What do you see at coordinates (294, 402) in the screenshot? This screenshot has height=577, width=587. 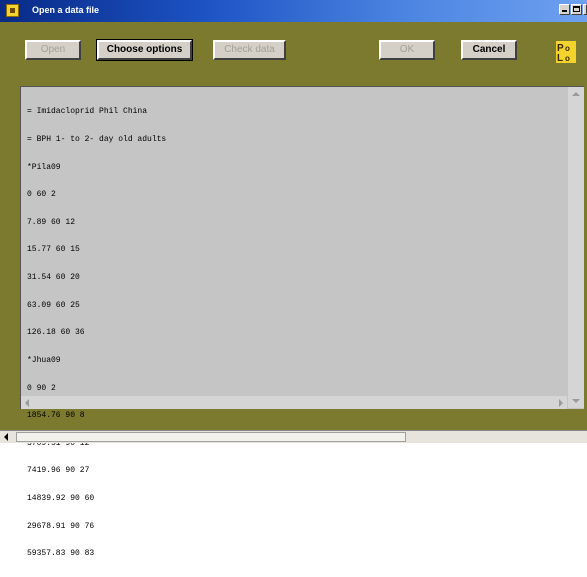 I see `horizontal-scrollbar` at bounding box center [294, 402].